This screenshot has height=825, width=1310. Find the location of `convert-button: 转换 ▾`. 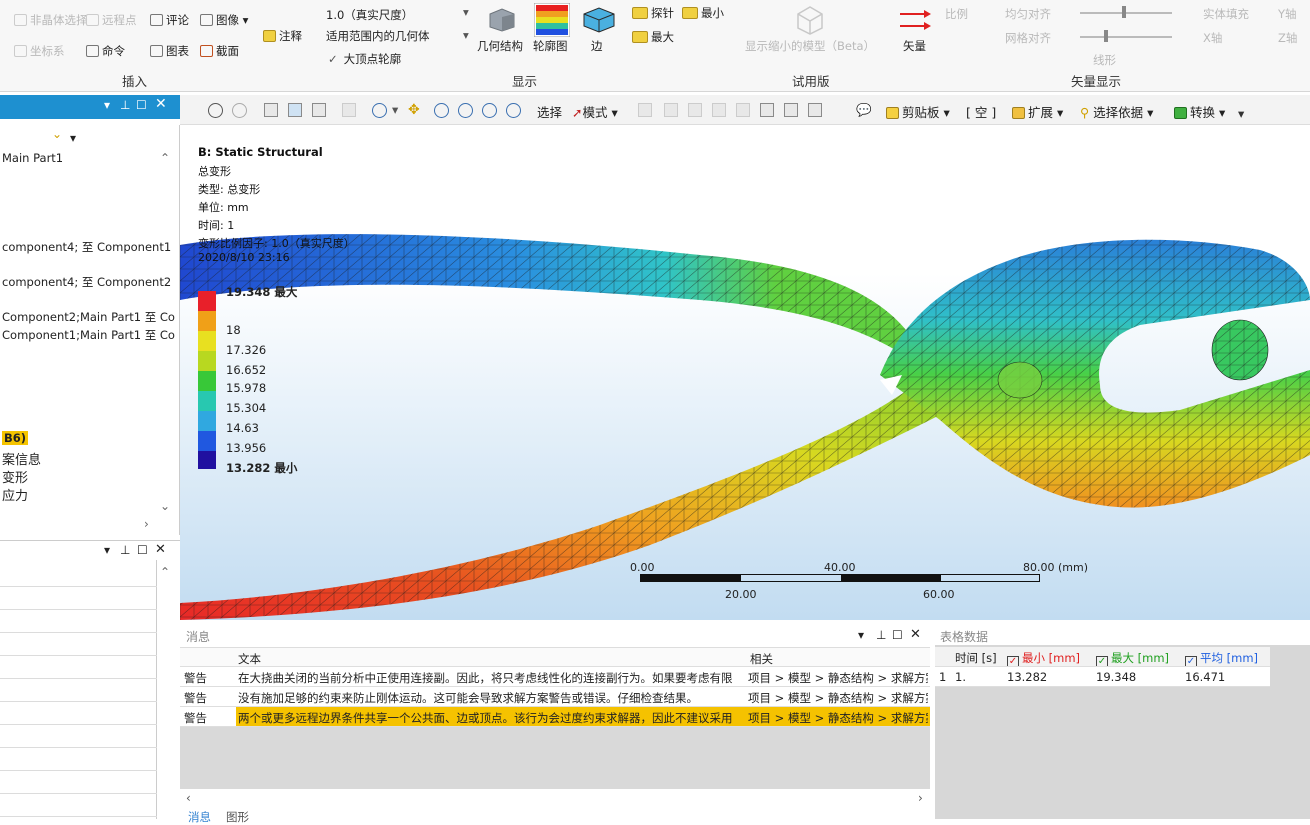

convert-button: 转换 ▾ is located at coordinates (1199, 111).